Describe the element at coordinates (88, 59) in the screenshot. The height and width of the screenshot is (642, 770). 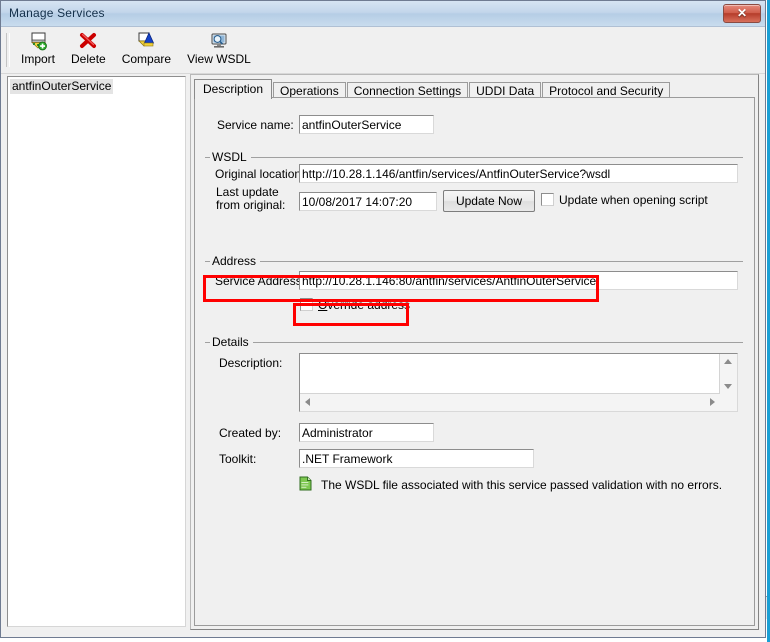
I see `delete-label: Delete` at that location.